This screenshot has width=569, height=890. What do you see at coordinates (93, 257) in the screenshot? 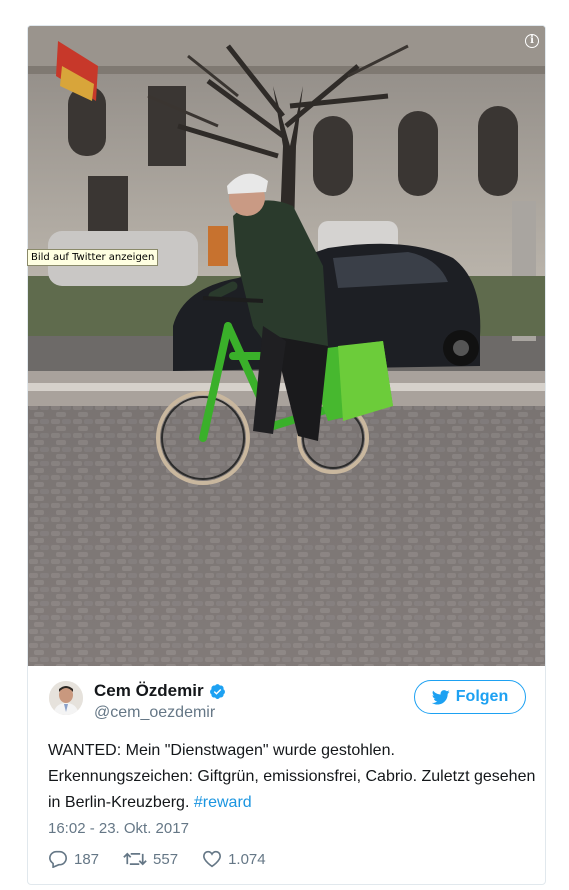
I see `view-on-twitter-tooltip: Bild auf Twitter anzeigen` at bounding box center [93, 257].